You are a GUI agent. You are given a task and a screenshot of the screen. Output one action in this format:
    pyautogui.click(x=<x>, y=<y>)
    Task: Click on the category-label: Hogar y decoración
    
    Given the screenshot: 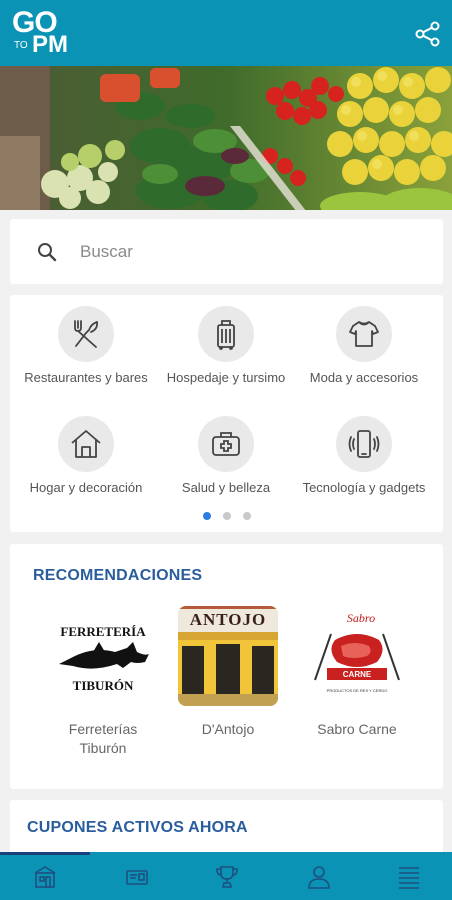 What is the action you would take?
    pyautogui.click(x=86, y=487)
    